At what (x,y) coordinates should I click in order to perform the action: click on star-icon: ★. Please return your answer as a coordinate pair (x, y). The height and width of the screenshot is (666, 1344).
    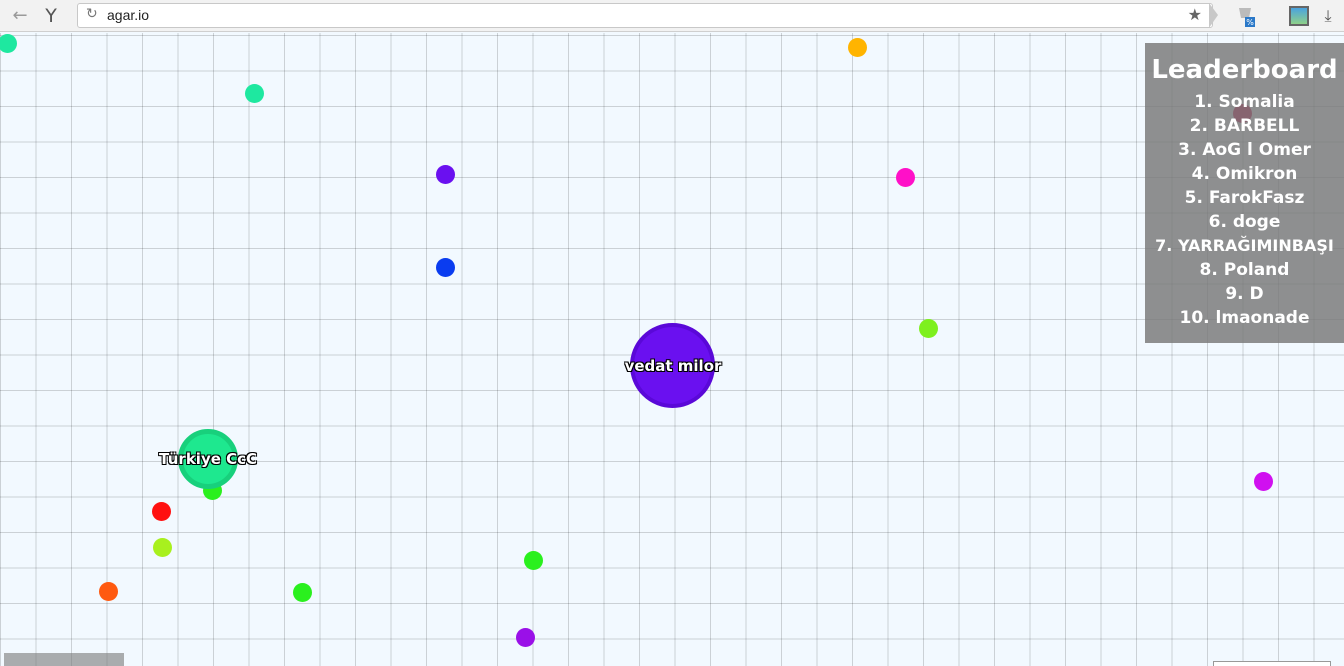
    Looking at the image, I should click on (1195, 14).